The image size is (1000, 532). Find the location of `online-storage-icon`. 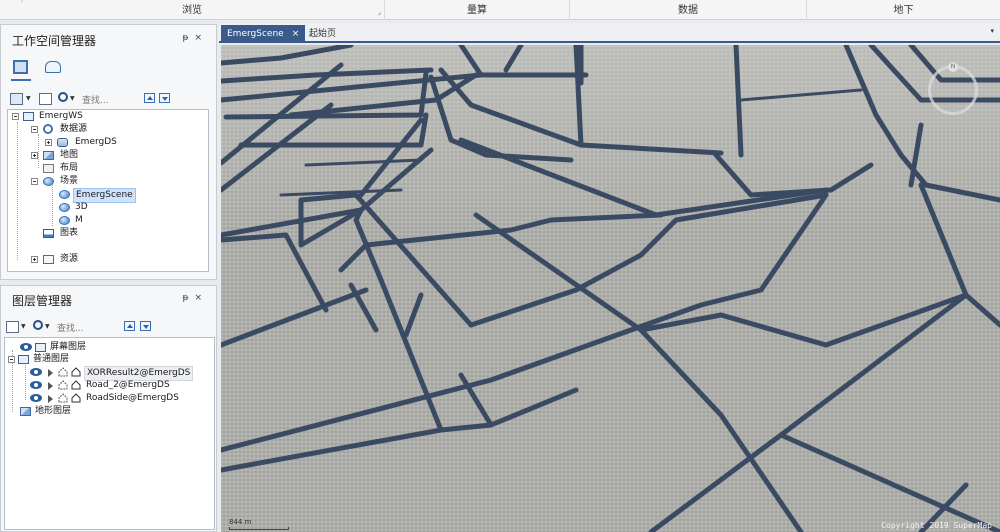

online-storage-icon is located at coordinates (53, 67).